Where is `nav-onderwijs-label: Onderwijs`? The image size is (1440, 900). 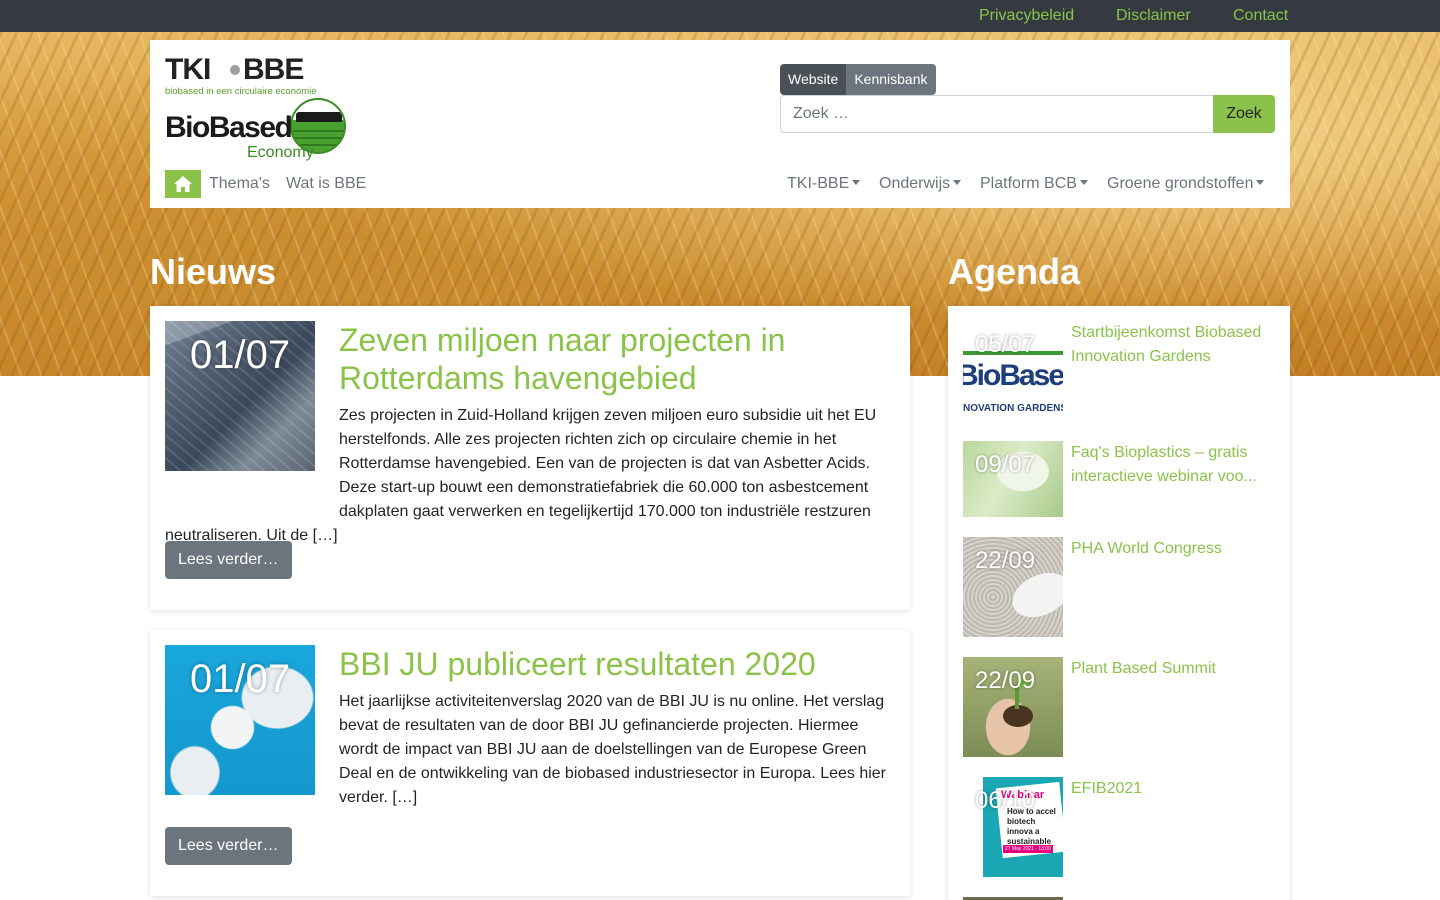
nav-onderwijs-label: Onderwijs is located at coordinates (915, 183).